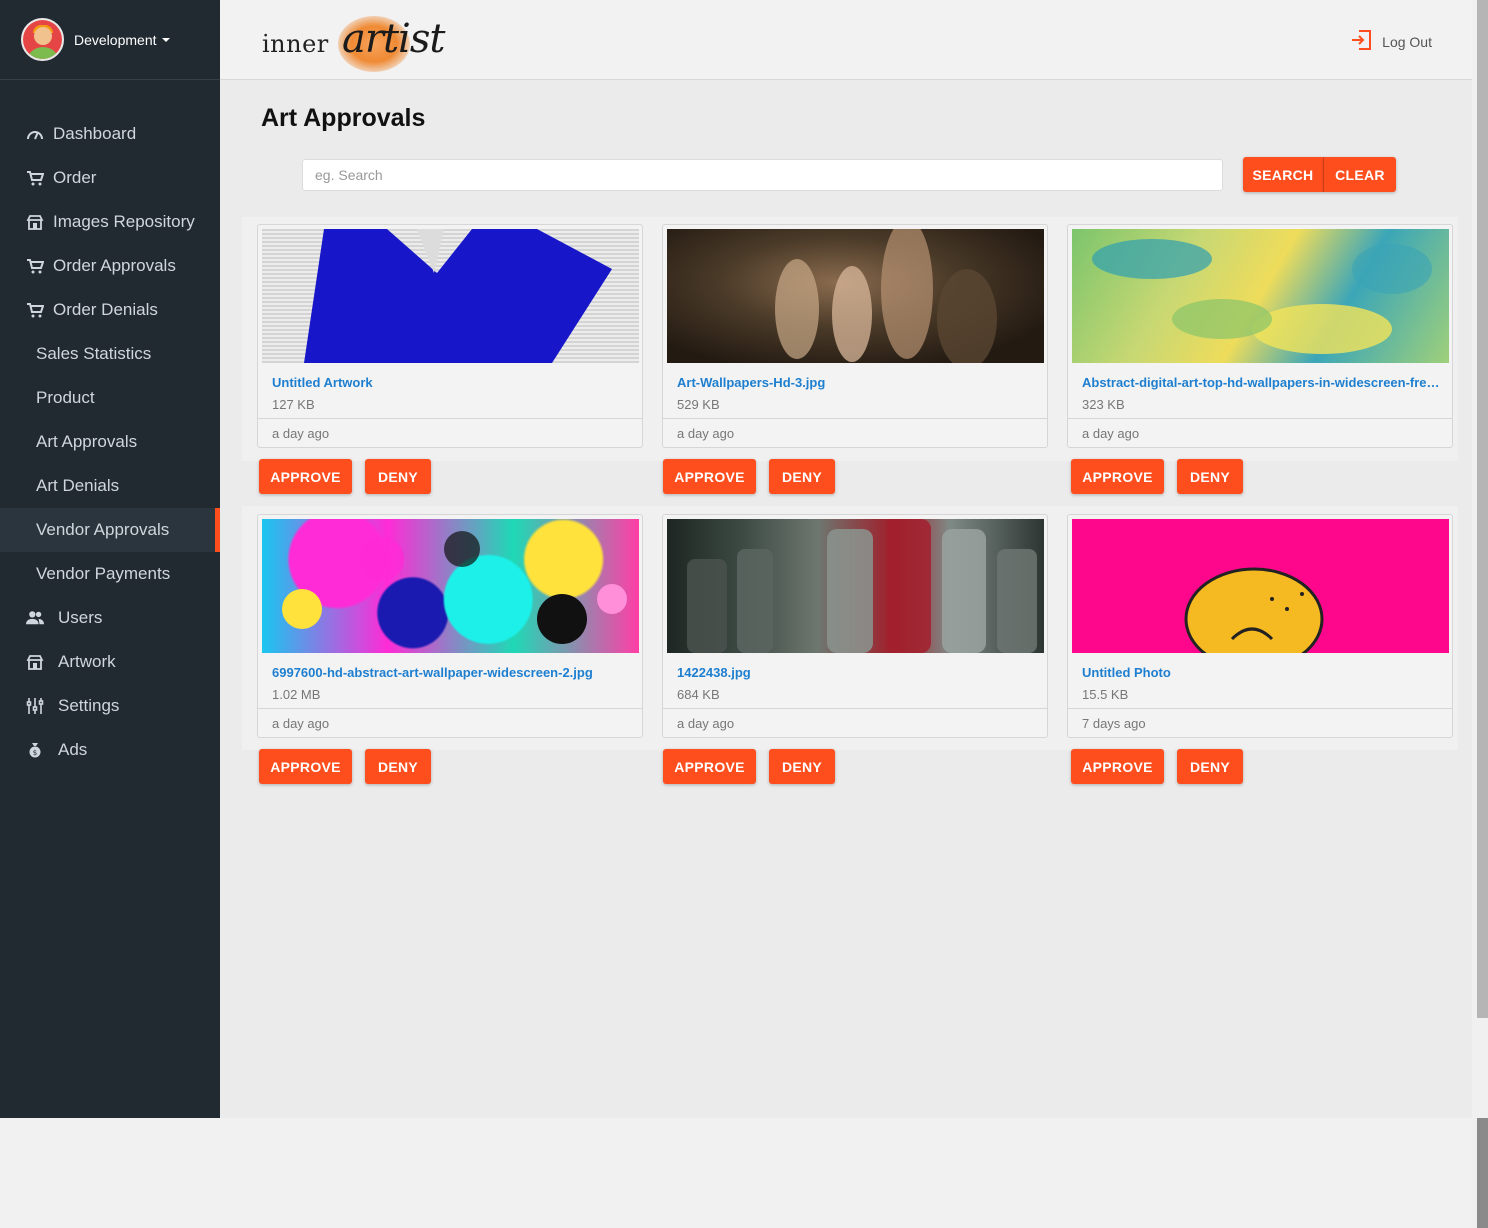 This screenshot has height=1228, width=1488. What do you see at coordinates (1103, 404) in the screenshot?
I see `art-file-size: 323 KB` at bounding box center [1103, 404].